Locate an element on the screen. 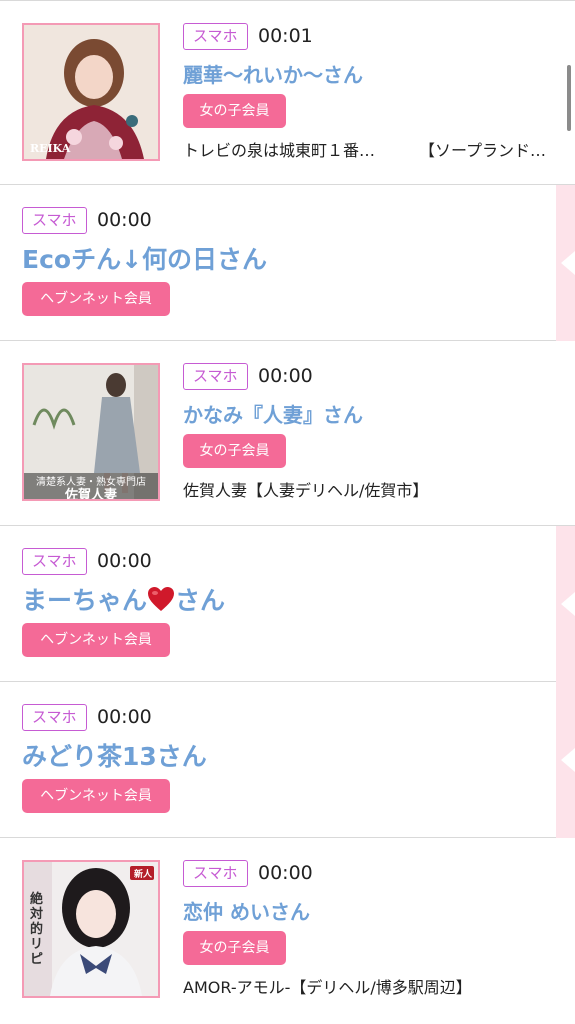  user-name-suffix: さん is located at coordinates (200, 600).